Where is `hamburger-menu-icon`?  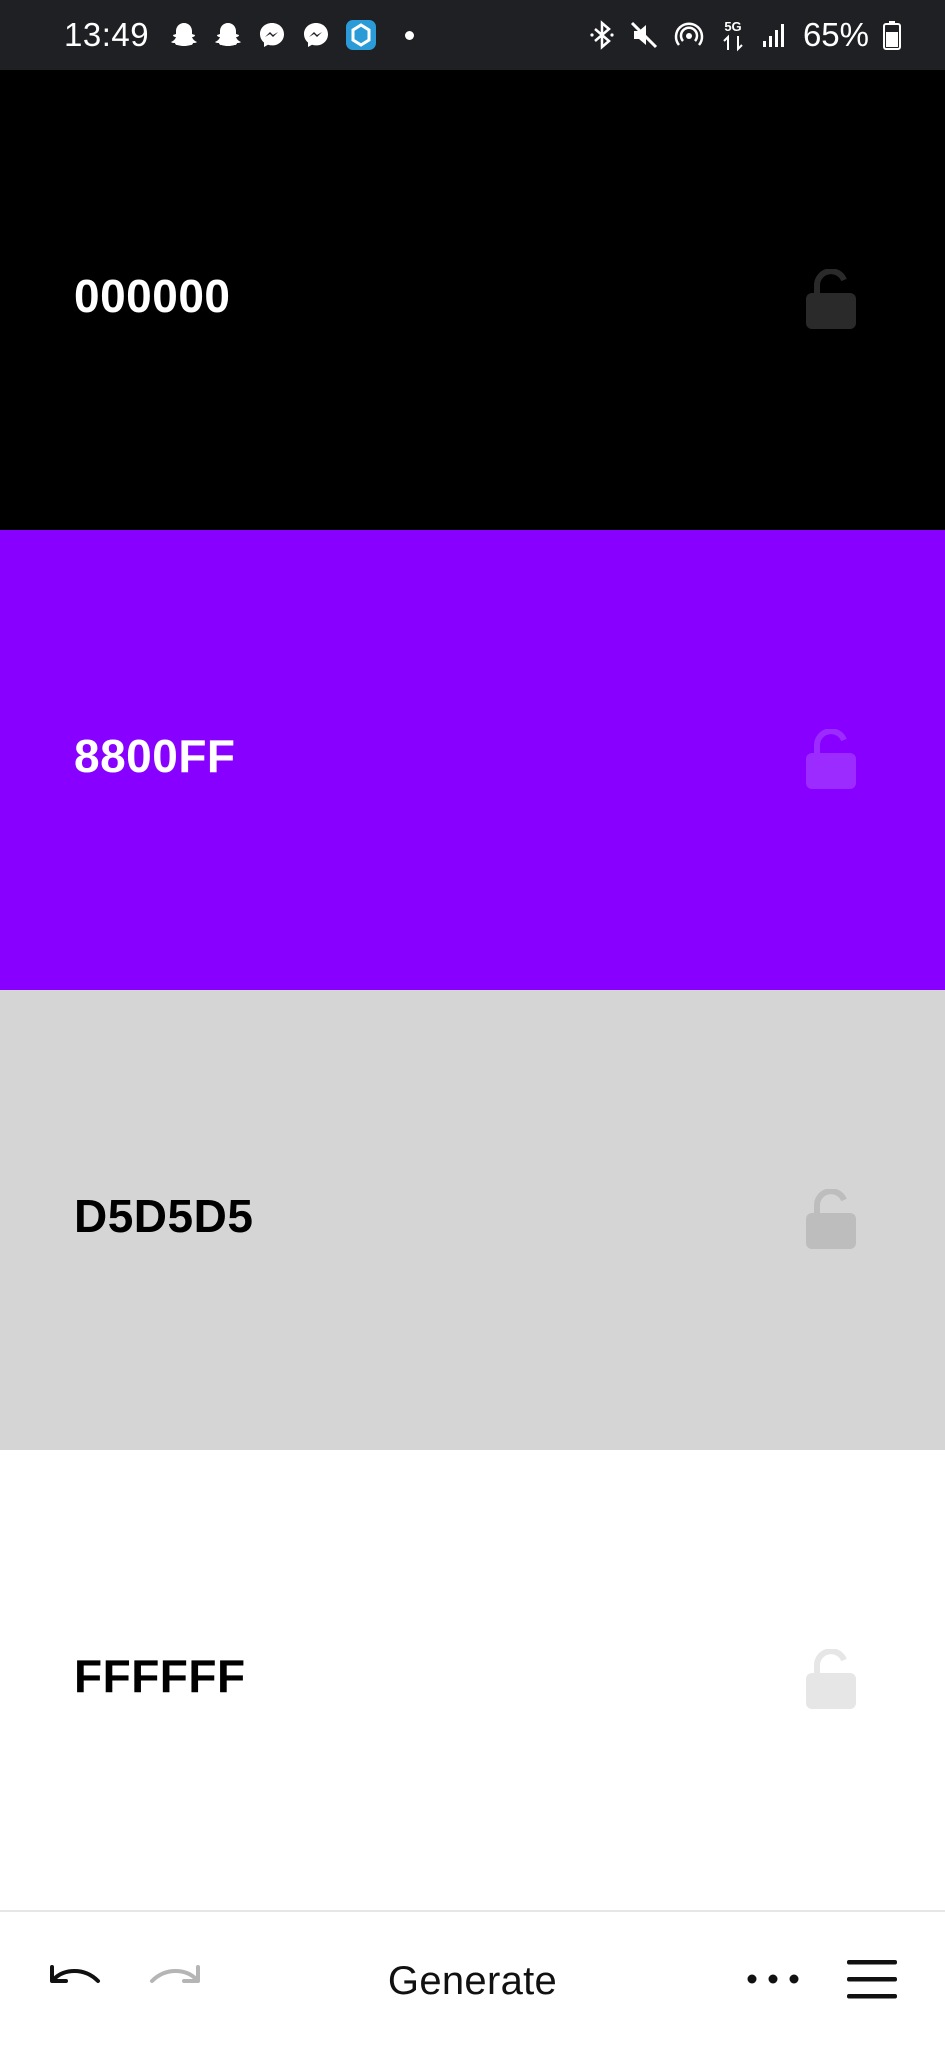
hamburger-menu-icon is located at coordinates (872, 1981).